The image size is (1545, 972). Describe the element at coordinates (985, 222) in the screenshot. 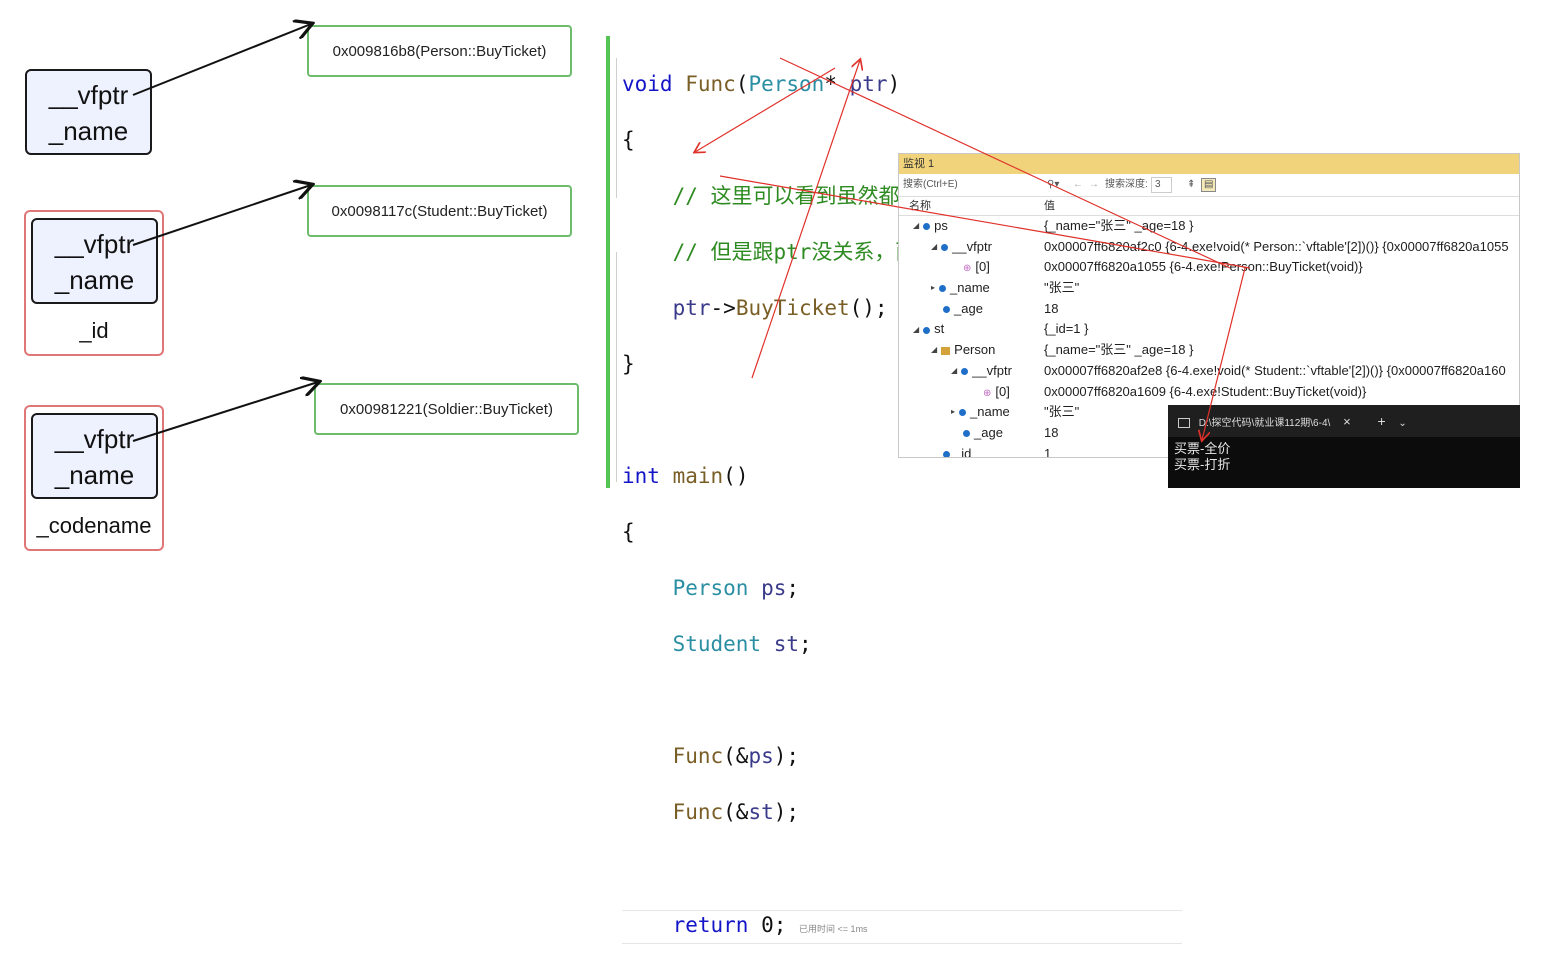

I see `red-line-call-to-watch` at that location.